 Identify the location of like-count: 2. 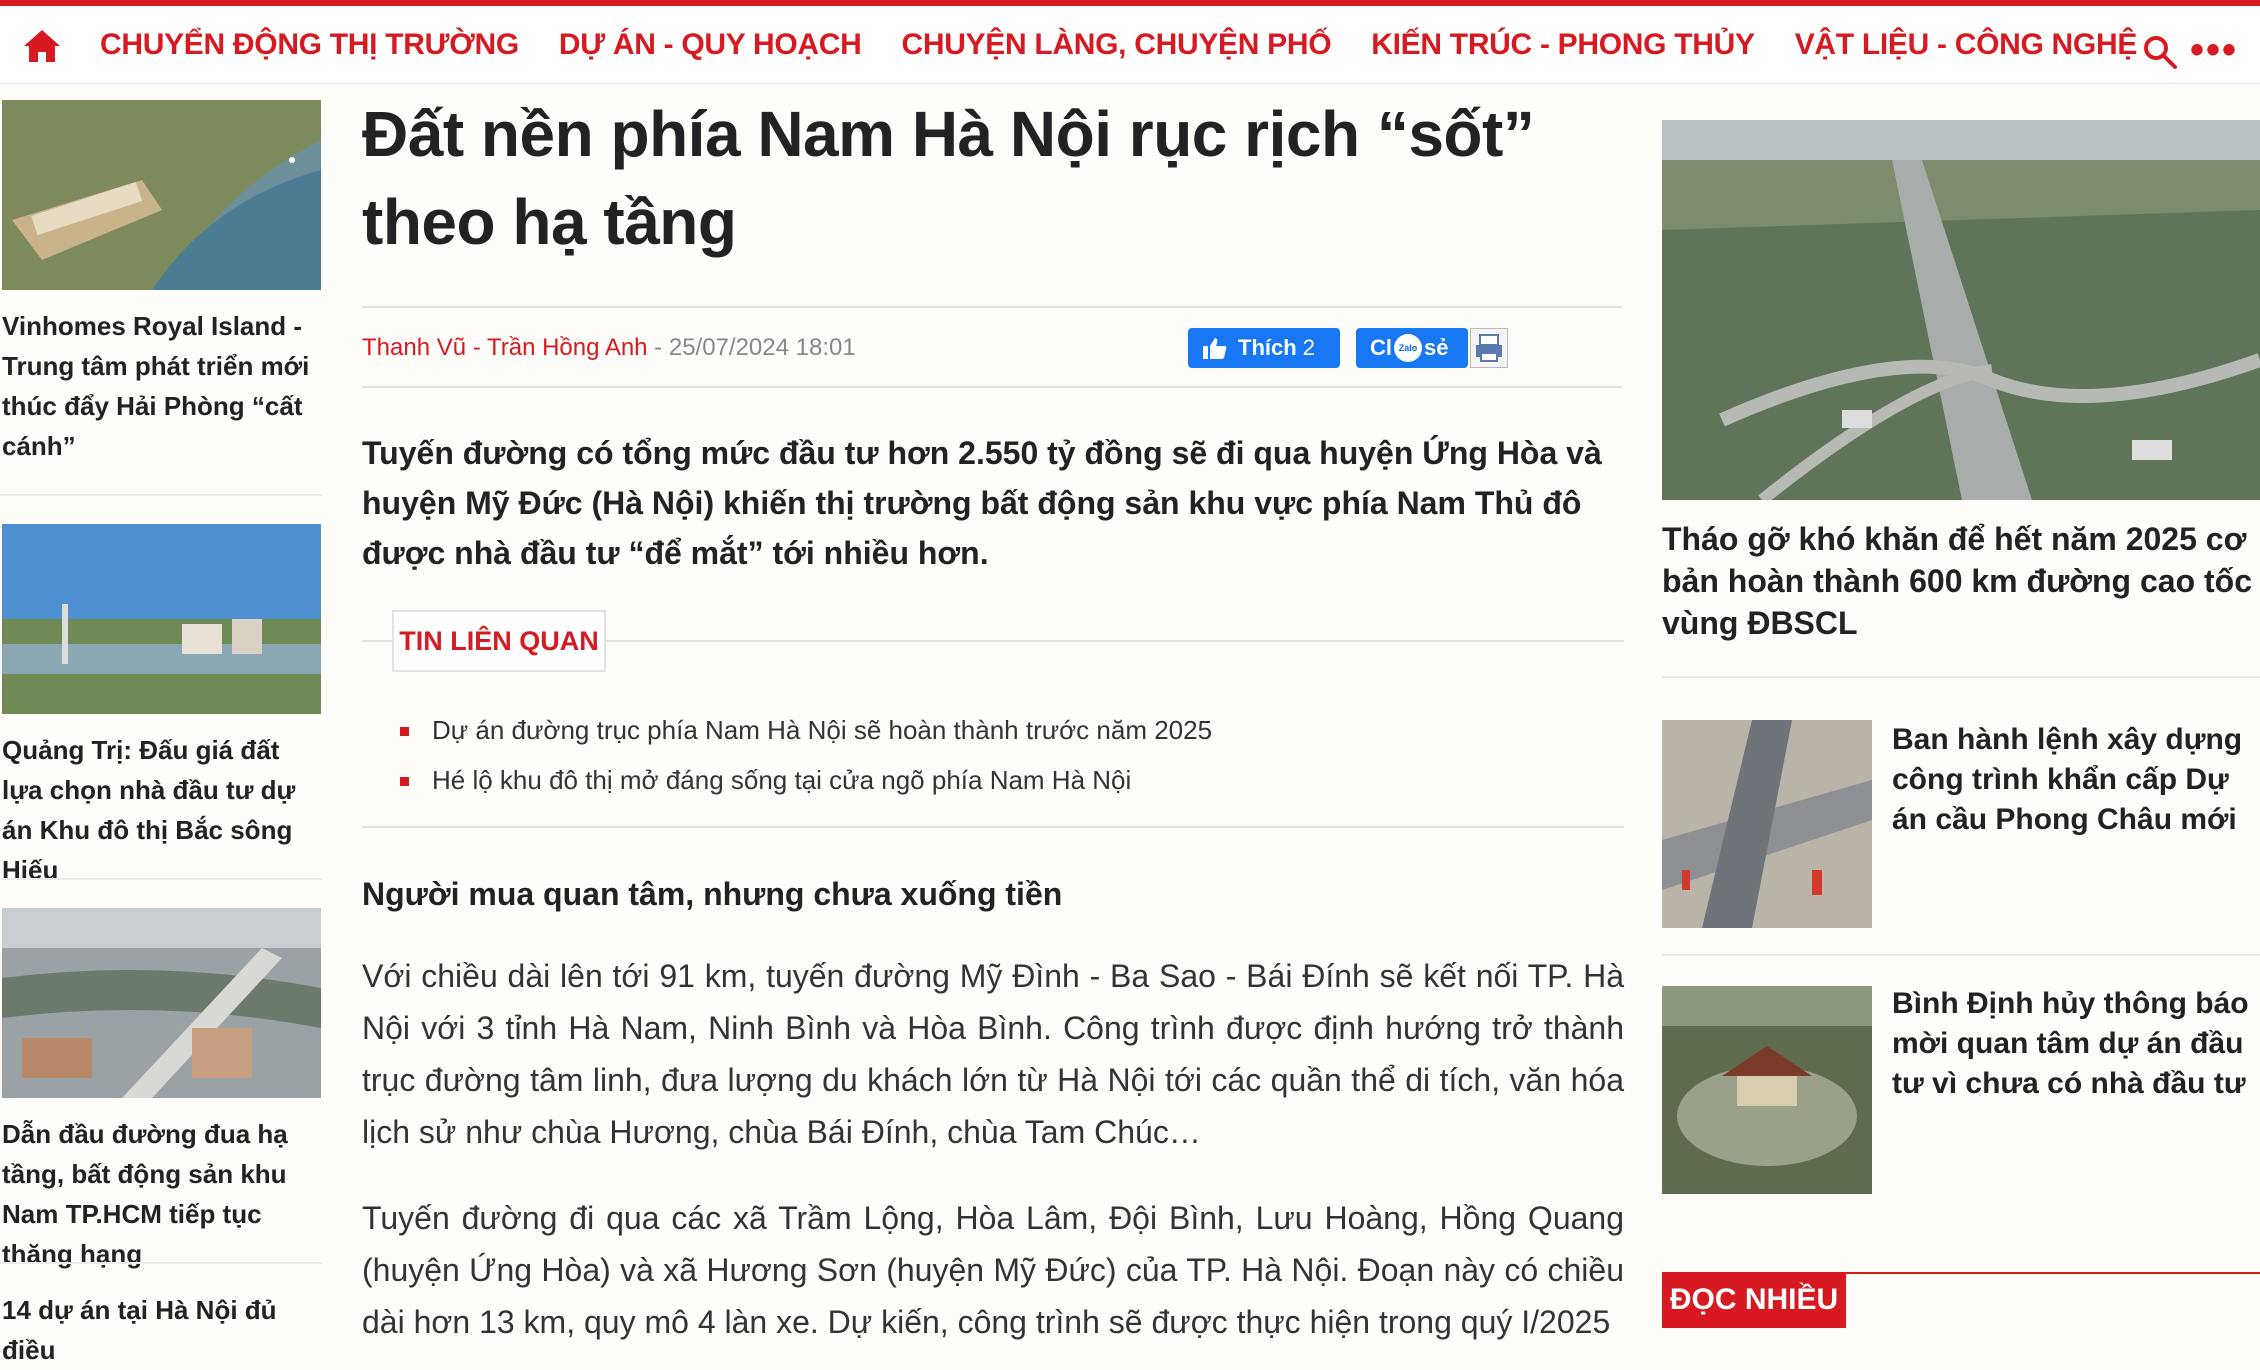
(1309, 347).